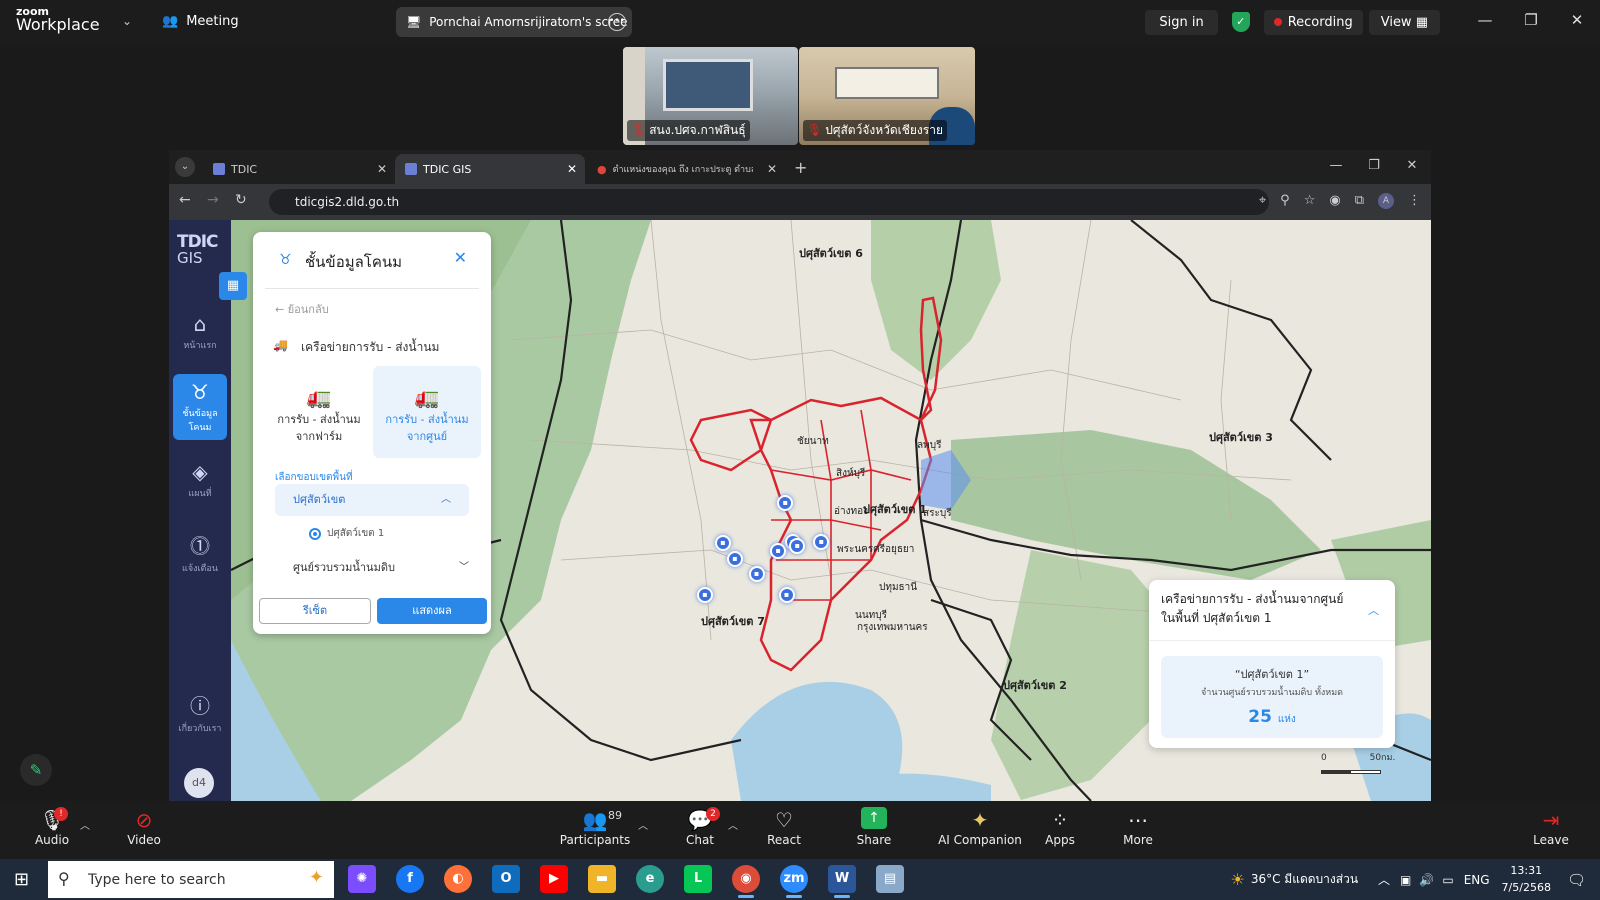 The height and width of the screenshot is (900, 1600). I want to click on location-icon: ⌖, so click(1262, 201).